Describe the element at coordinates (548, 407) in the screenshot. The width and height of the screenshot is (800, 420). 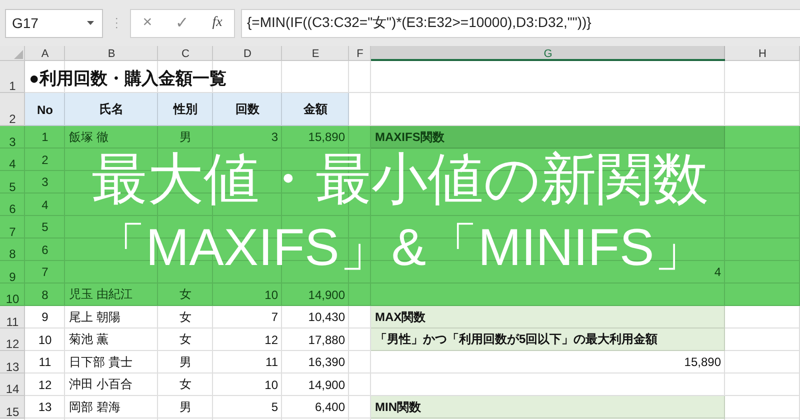
I see `table-cell: MIN関数` at that location.